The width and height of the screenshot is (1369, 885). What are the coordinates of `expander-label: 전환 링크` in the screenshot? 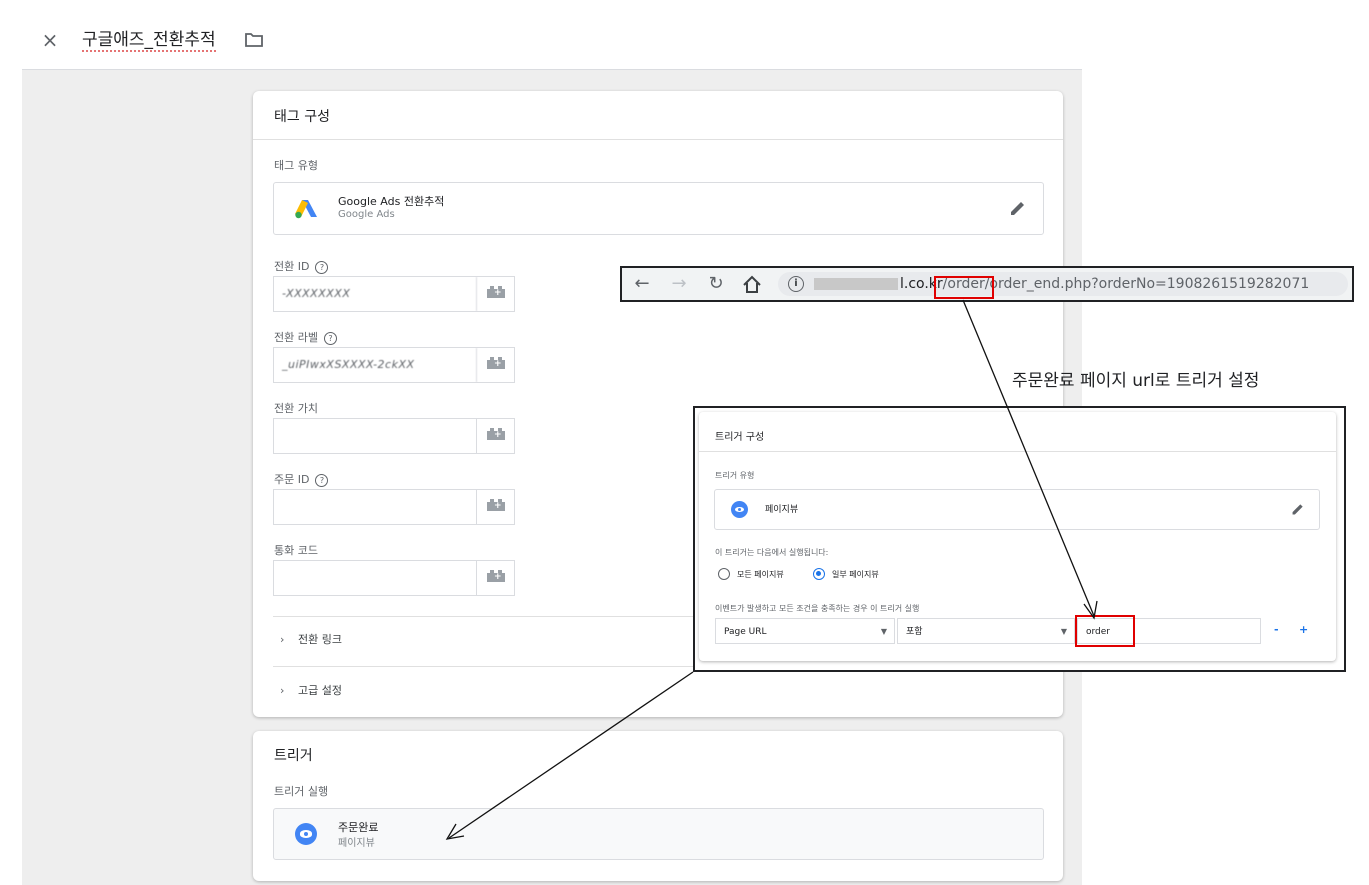 It's located at (320, 639).